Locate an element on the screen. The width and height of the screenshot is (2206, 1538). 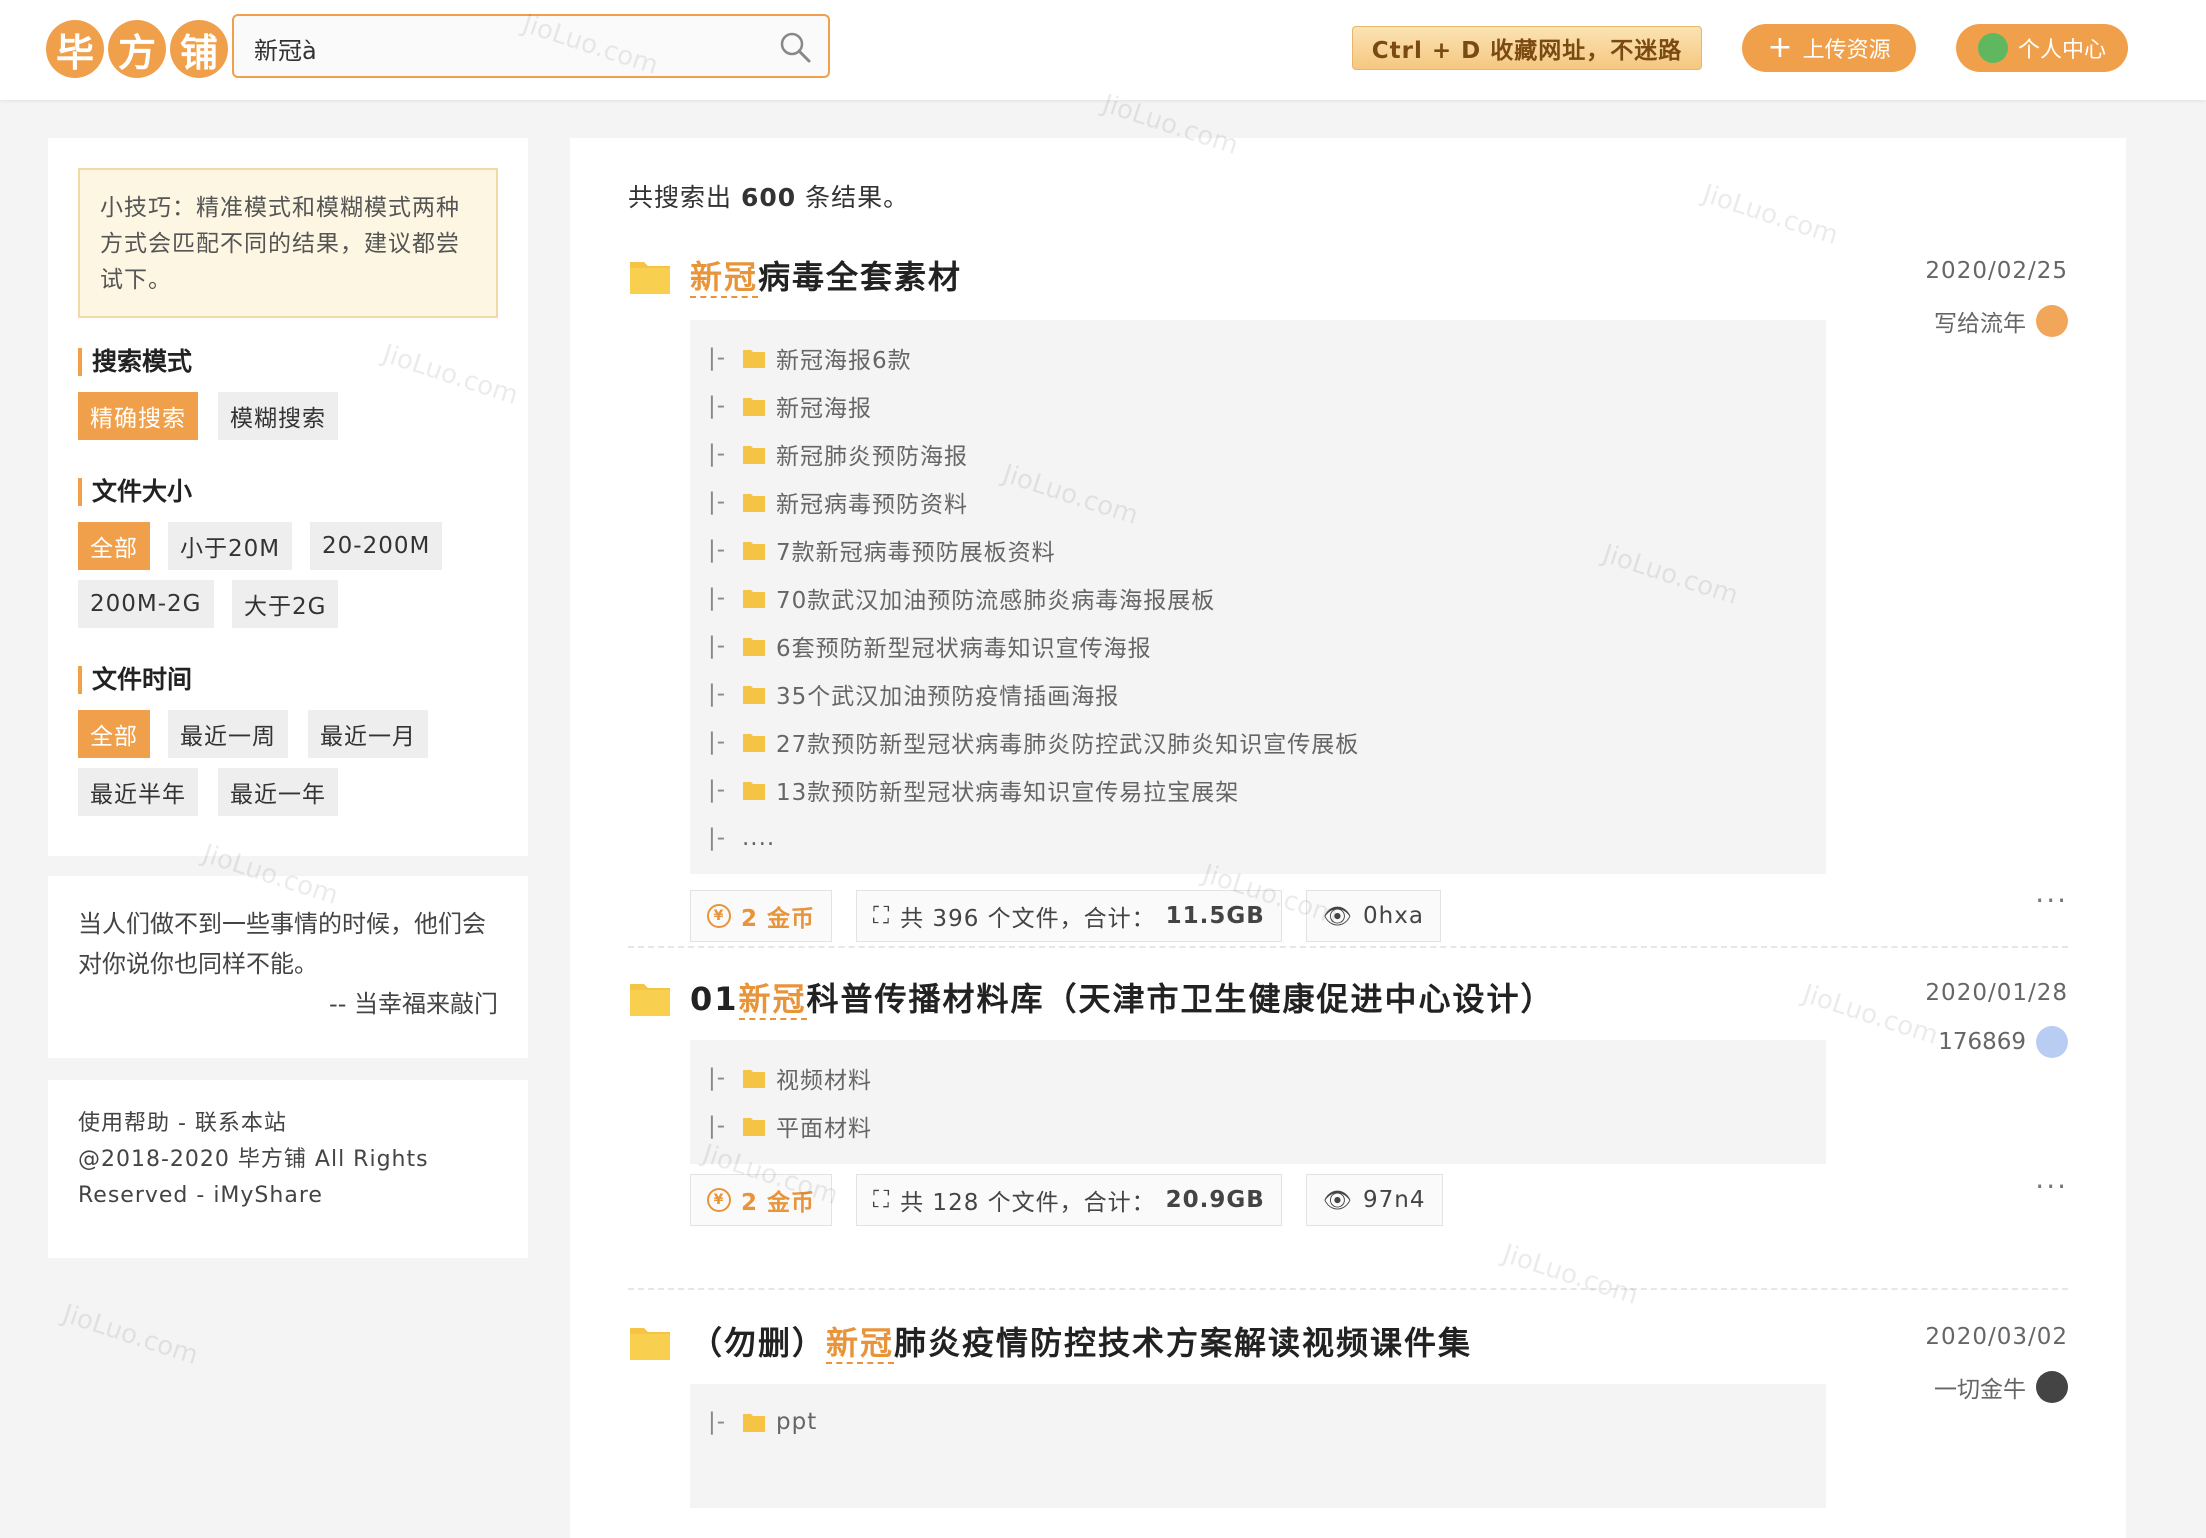
views-info: 👁 97n4 is located at coordinates (1374, 1200).